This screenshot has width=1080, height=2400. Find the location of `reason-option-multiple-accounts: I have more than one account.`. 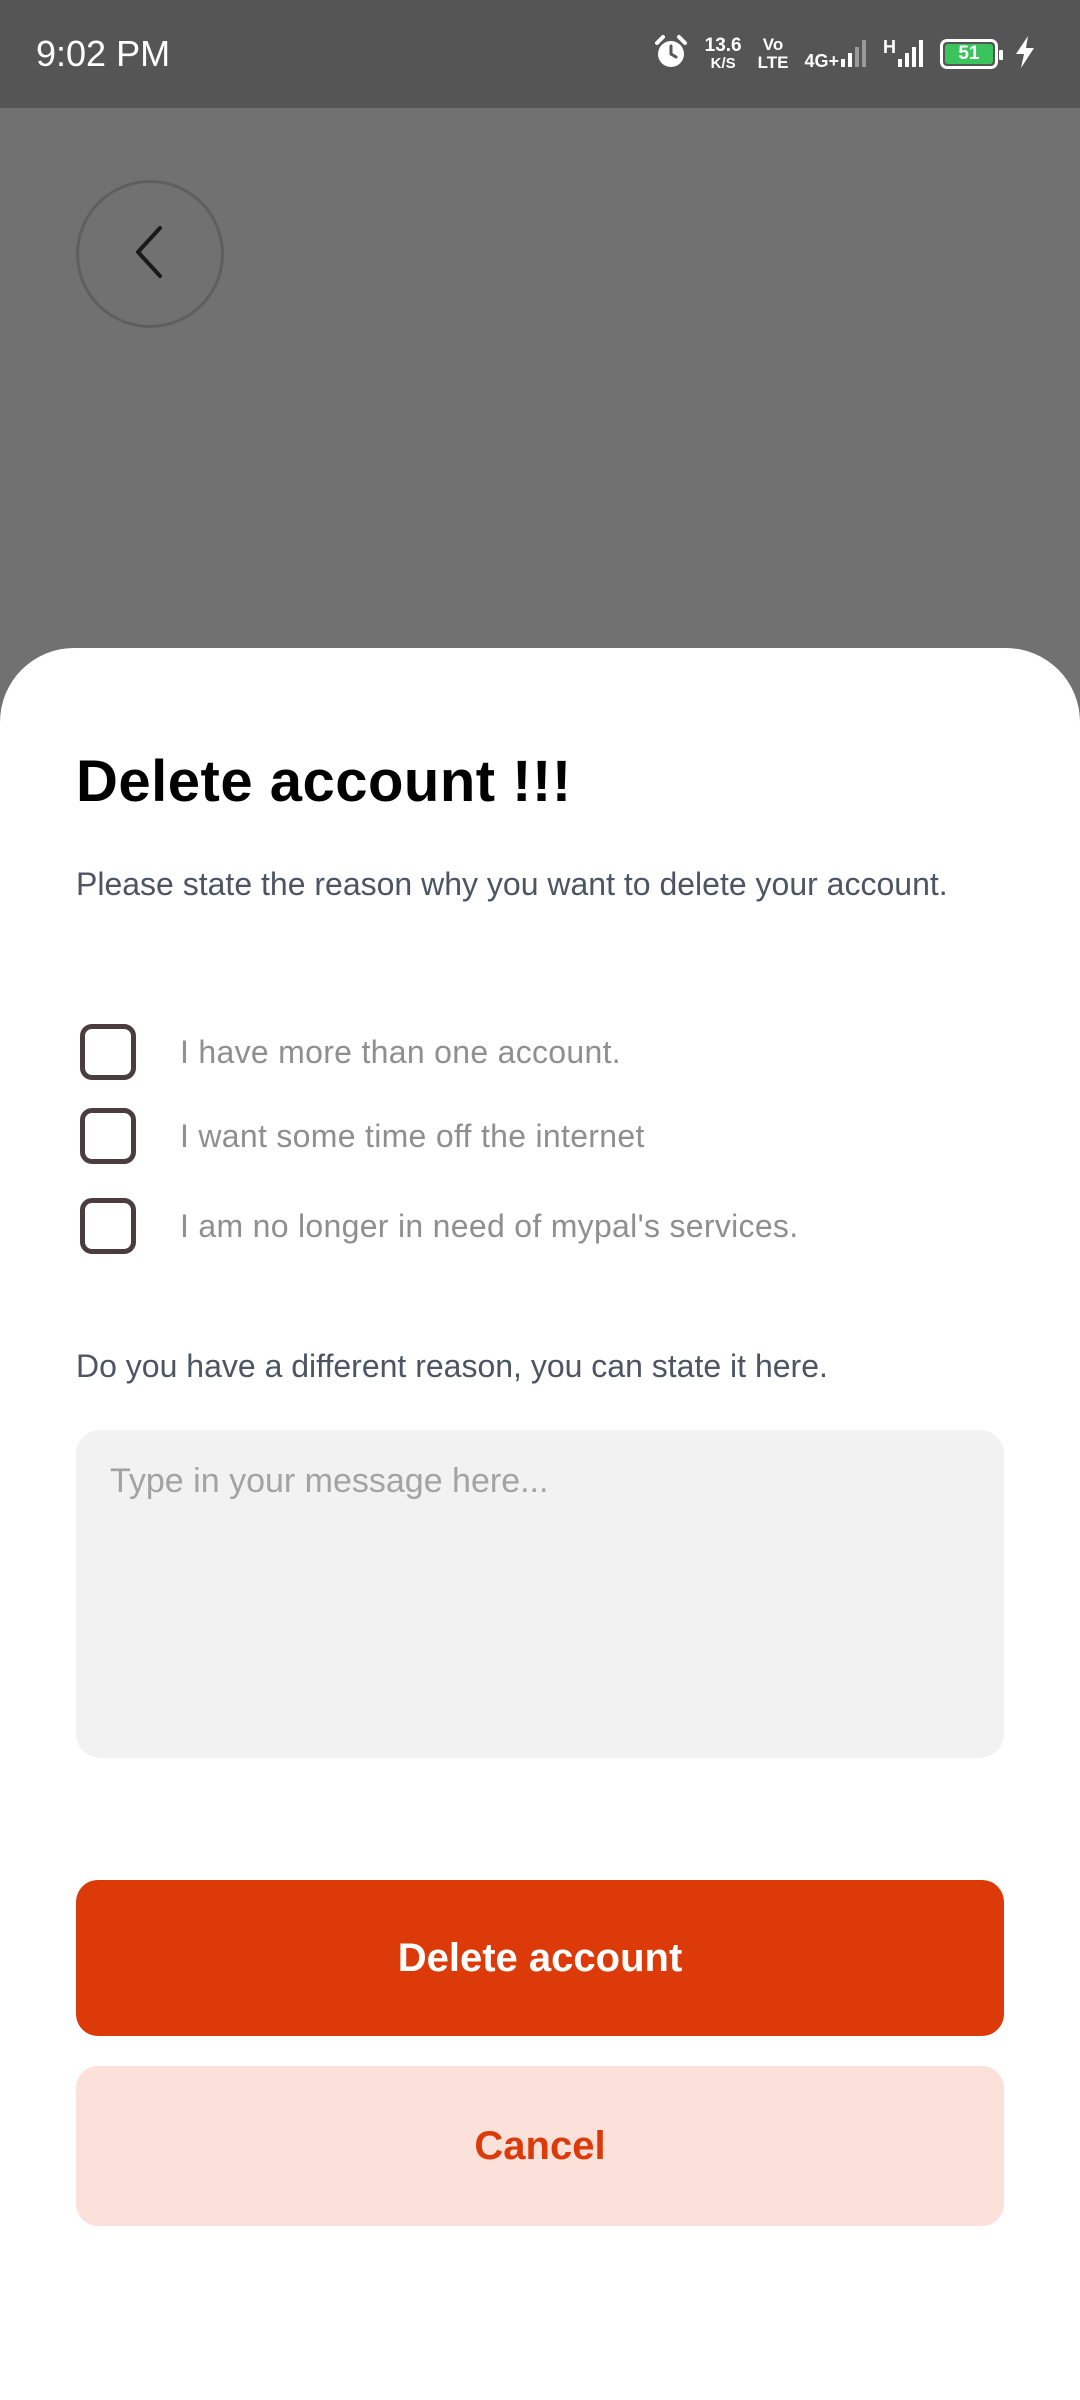

reason-option-multiple-accounts: I have more than one account. is located at coordinates (348, 1052).